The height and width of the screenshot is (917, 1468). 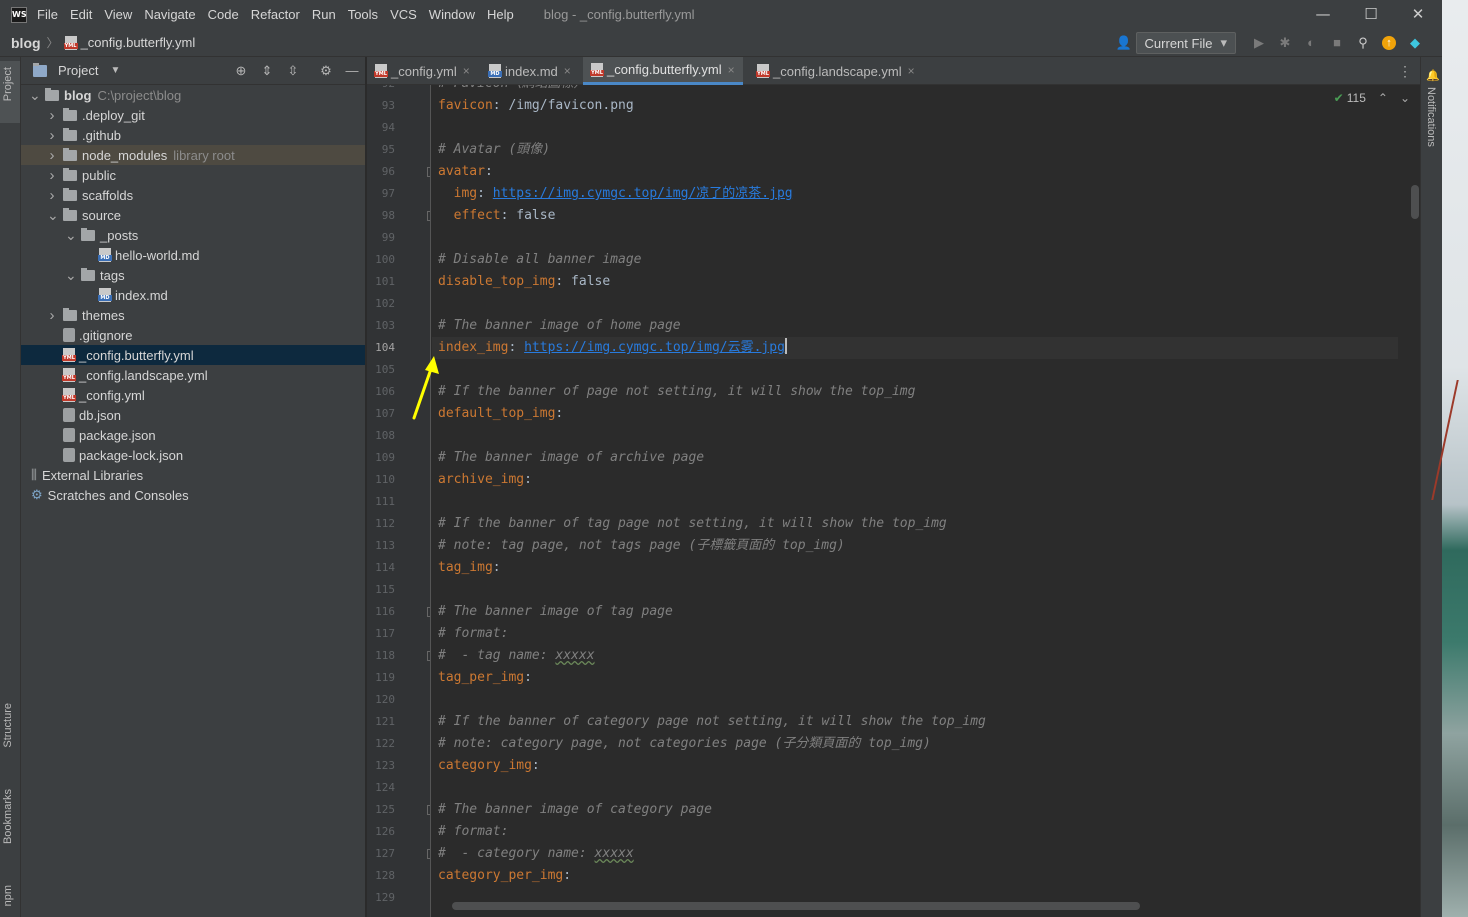 What do you see at coordinates (485, 678) in the screenshot?
I see `code-line: tag_per_img:` at bounding box center [485, 678].